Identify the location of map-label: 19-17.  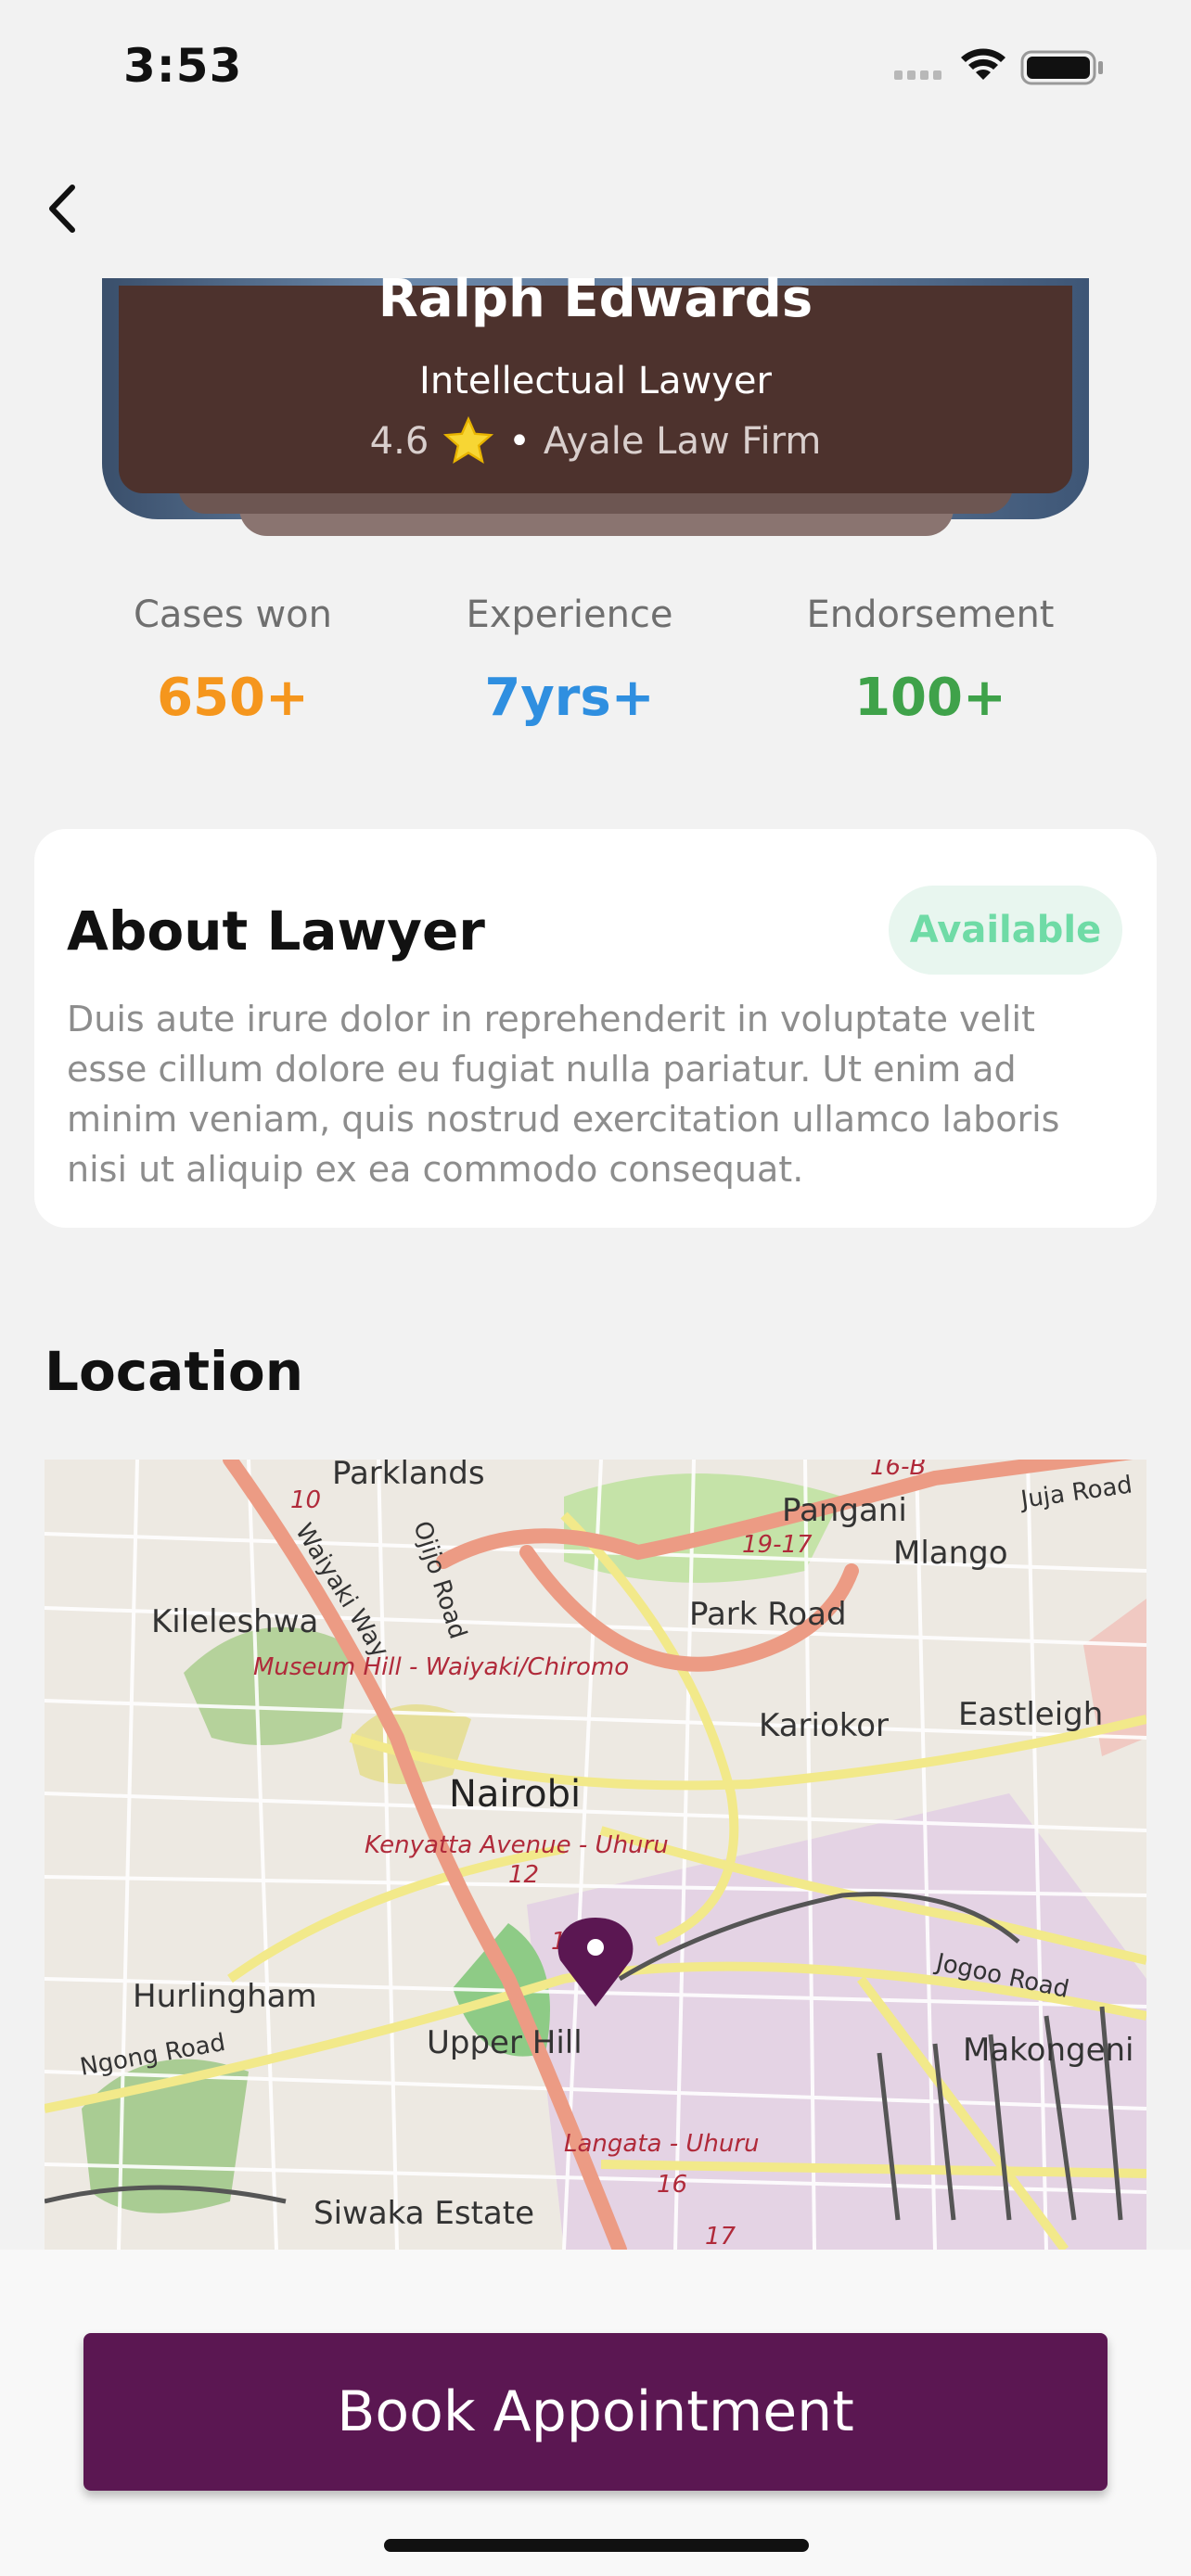
(777, 1545).